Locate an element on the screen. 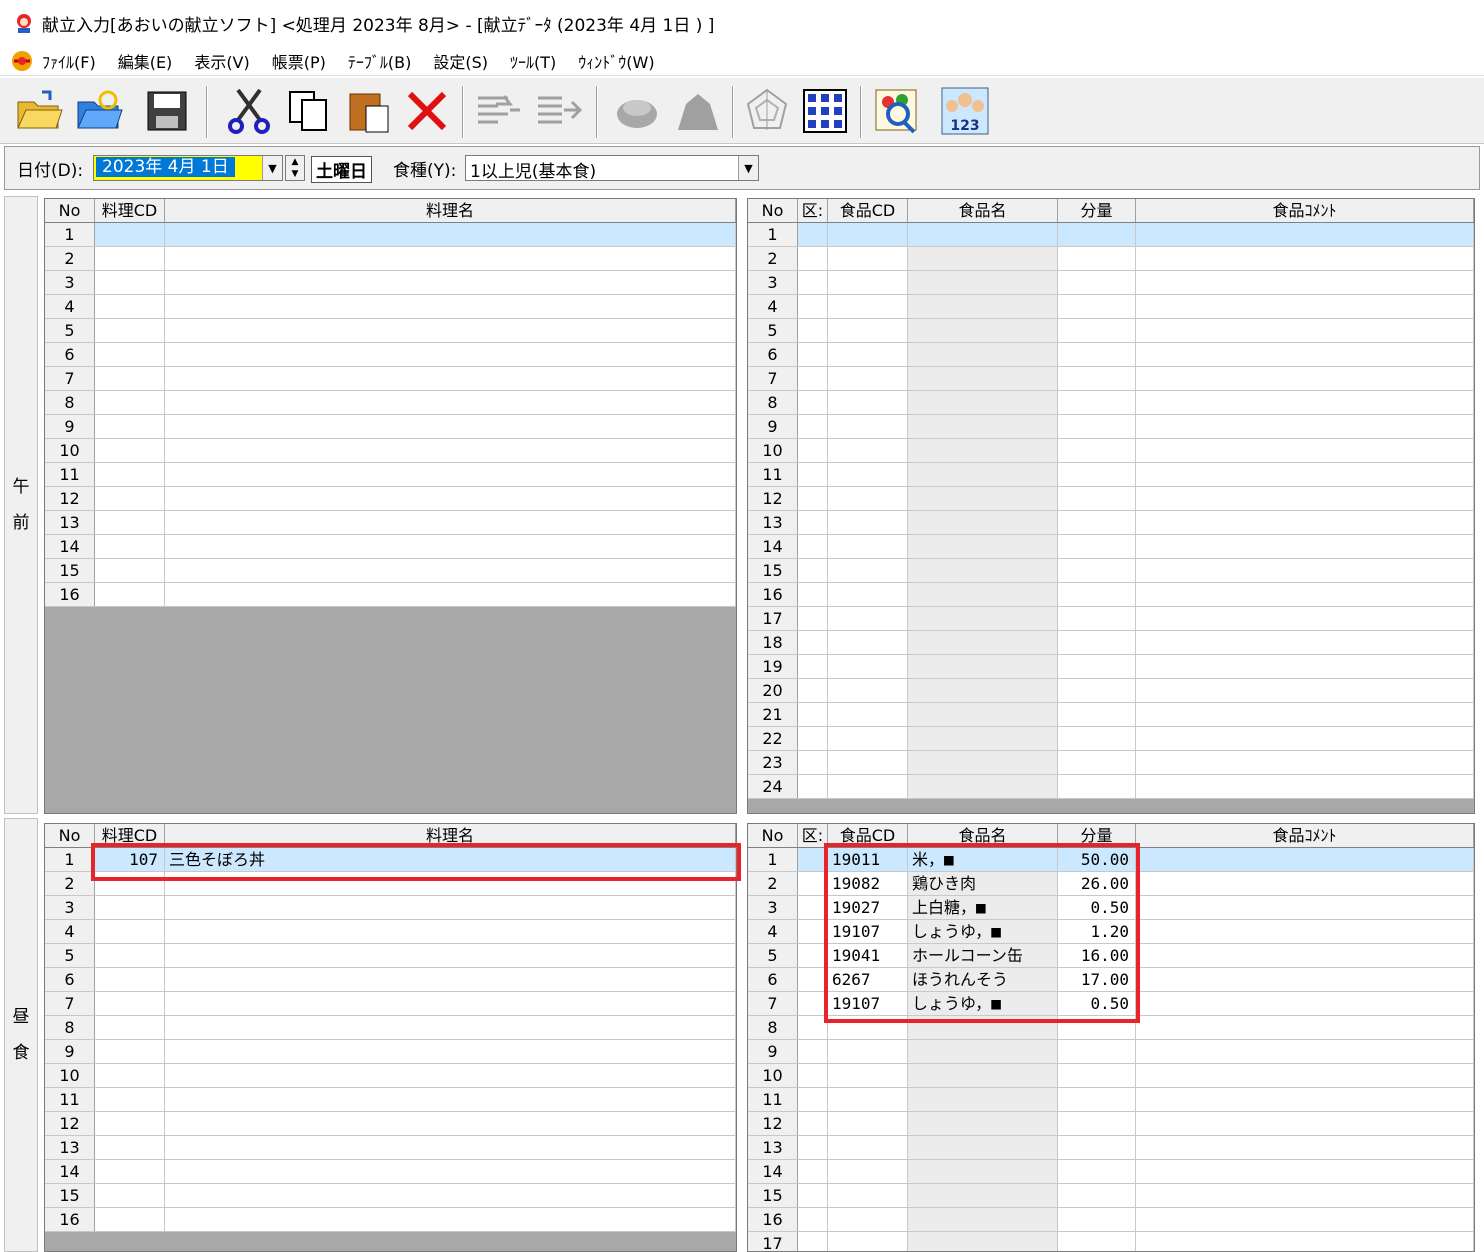  table-row: 19 is located at coordinates (1111, 667).